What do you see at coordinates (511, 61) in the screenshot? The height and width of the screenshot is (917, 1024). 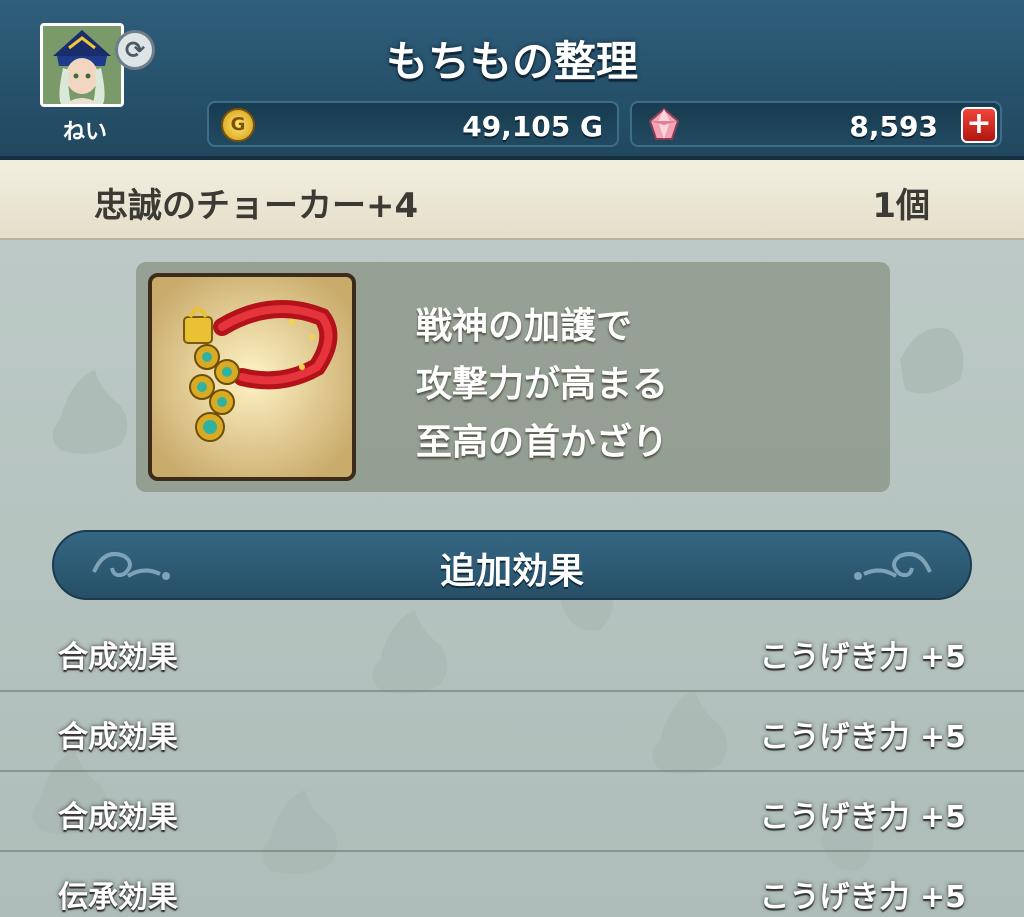 I see `page-title: もちもの整理` at bounding box center [511, 61].